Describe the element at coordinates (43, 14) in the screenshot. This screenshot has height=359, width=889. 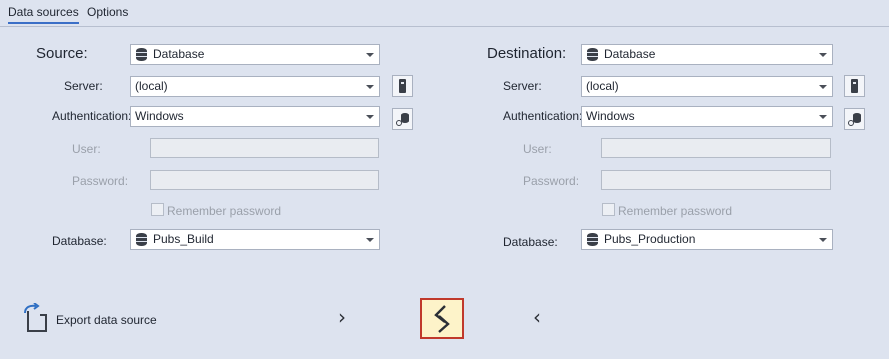
I see `tab-data-sources: Data sources` at that location.